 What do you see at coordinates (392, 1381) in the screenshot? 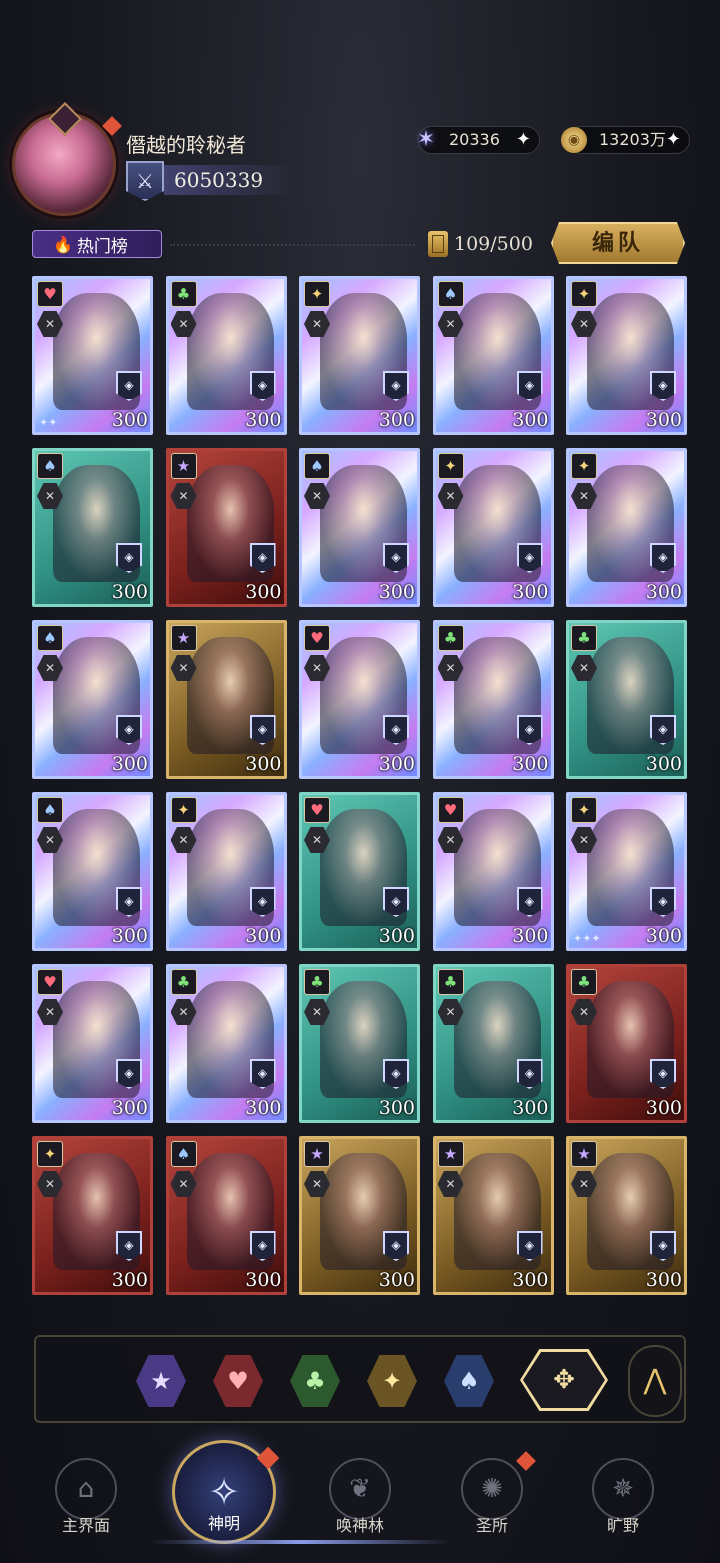
I see `filter-spark-icon: ✦` at bounding box center [392, 1381].